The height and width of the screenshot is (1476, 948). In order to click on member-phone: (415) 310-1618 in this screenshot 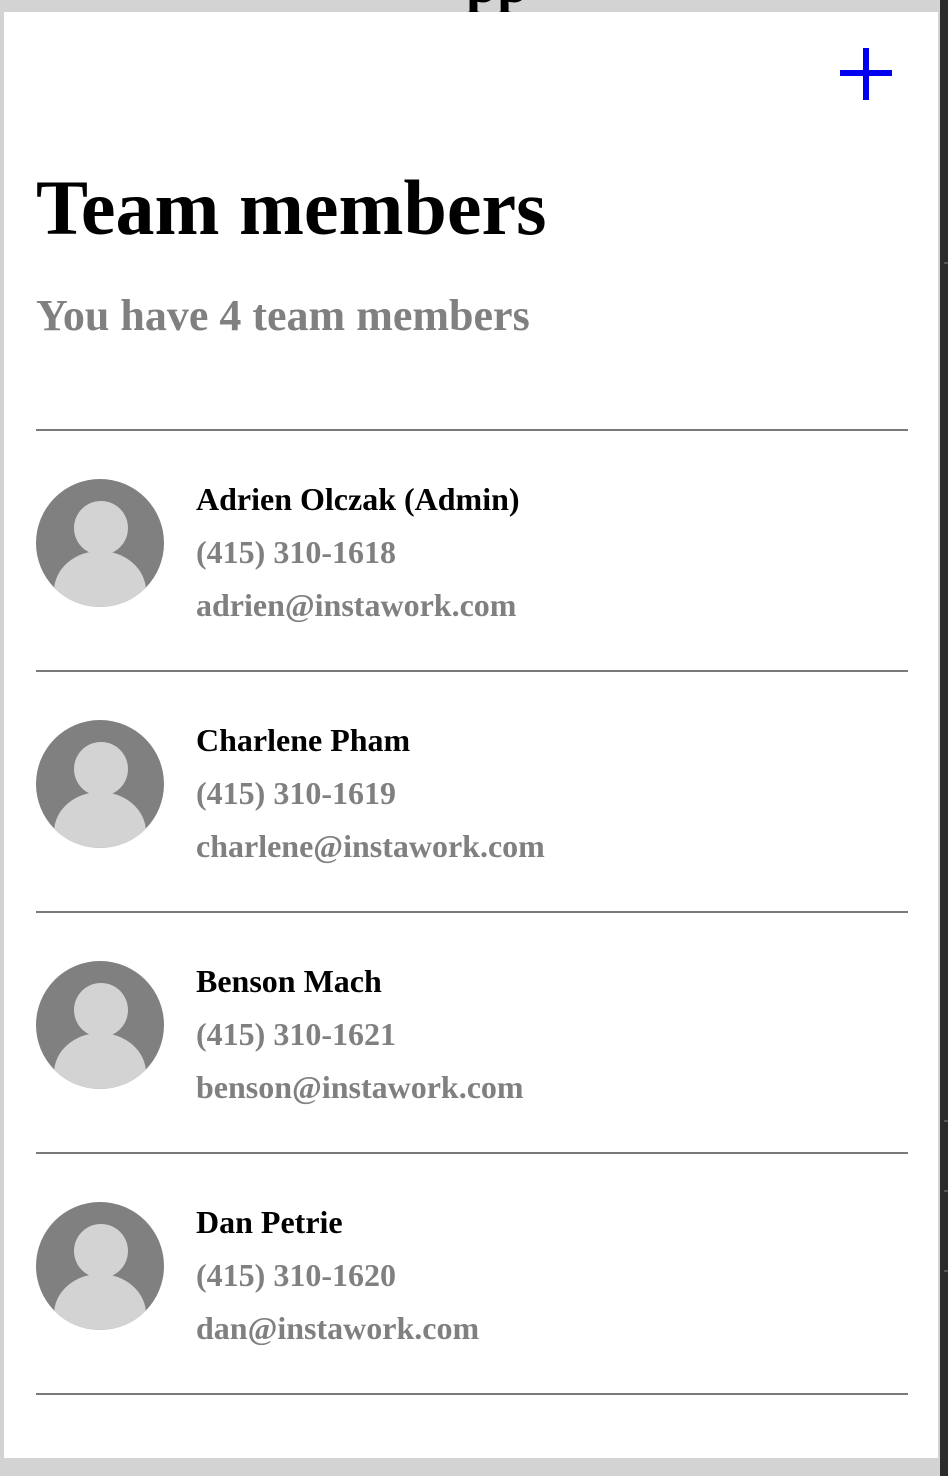, I will do `click(296, 552)`.